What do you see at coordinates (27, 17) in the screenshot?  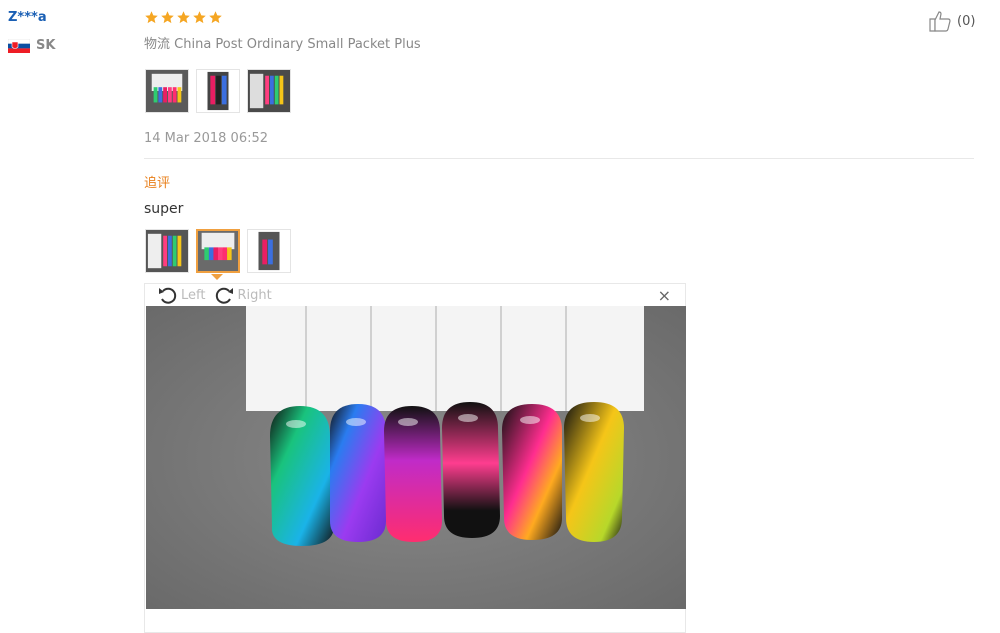 I see `reviewer-name: Z***a` at bounding box center [27, 17].